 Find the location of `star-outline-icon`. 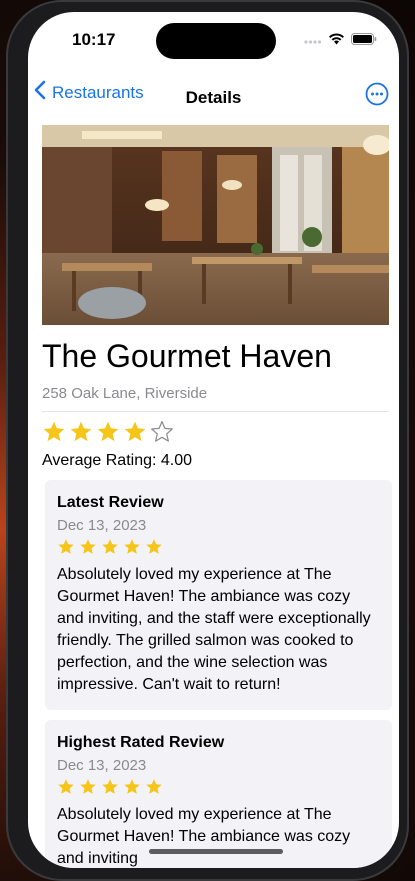

star-outline-icon is located at coordinates (162, 434).